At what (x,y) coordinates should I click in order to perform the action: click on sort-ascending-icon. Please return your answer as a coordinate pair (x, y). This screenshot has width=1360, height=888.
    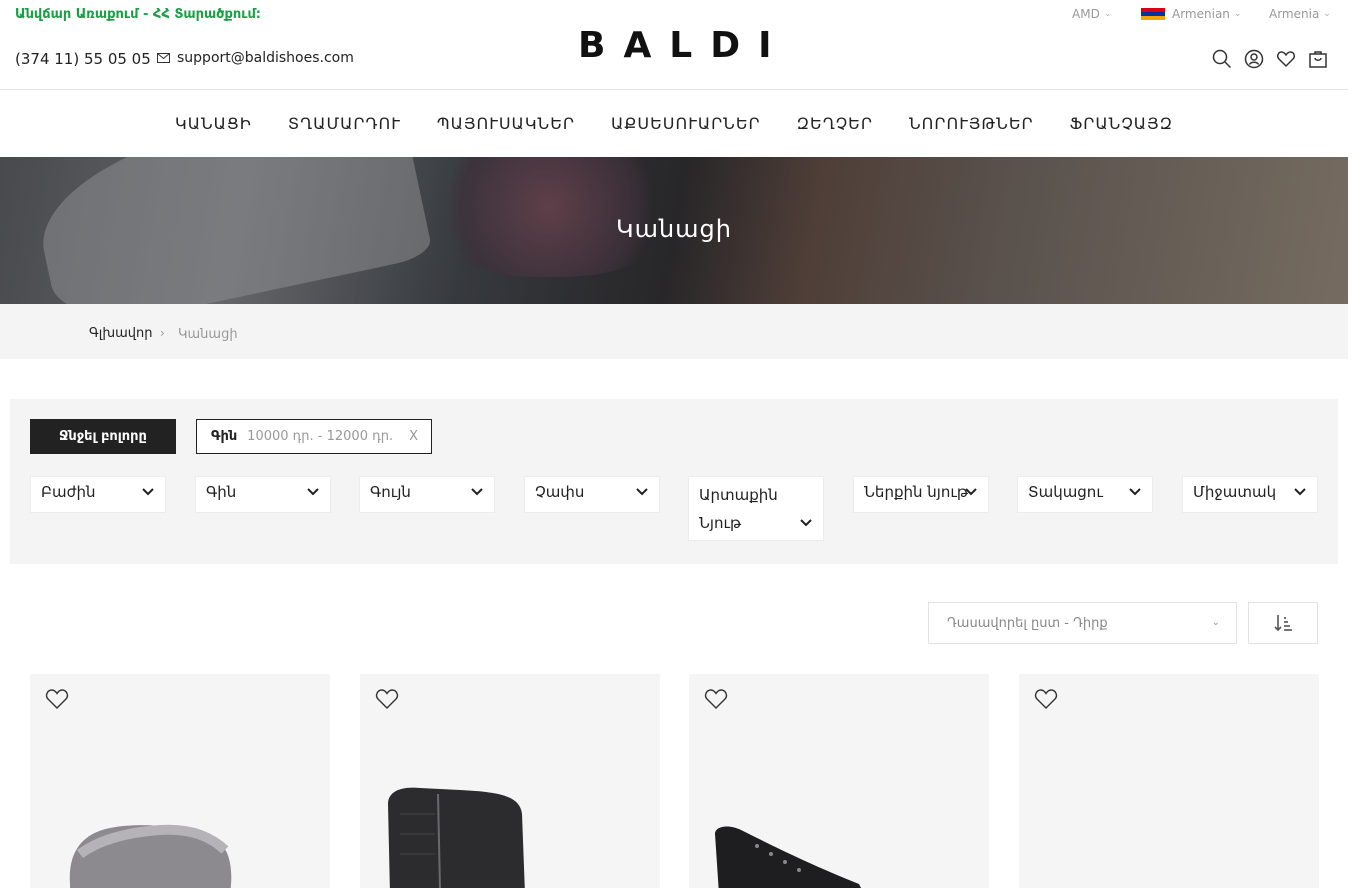
    Looking at the image, I should click on (1283, 623).